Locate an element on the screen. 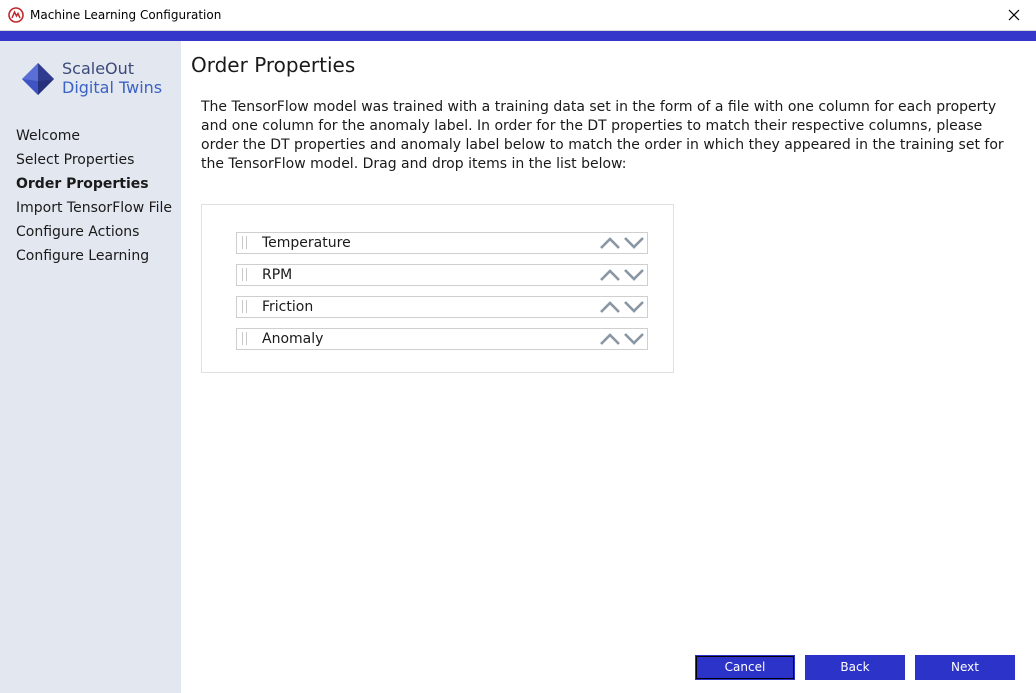 This screenshot has height=693, width=1036. title-bar: Machine Learning Configuration is located at coordinates (518, 15).